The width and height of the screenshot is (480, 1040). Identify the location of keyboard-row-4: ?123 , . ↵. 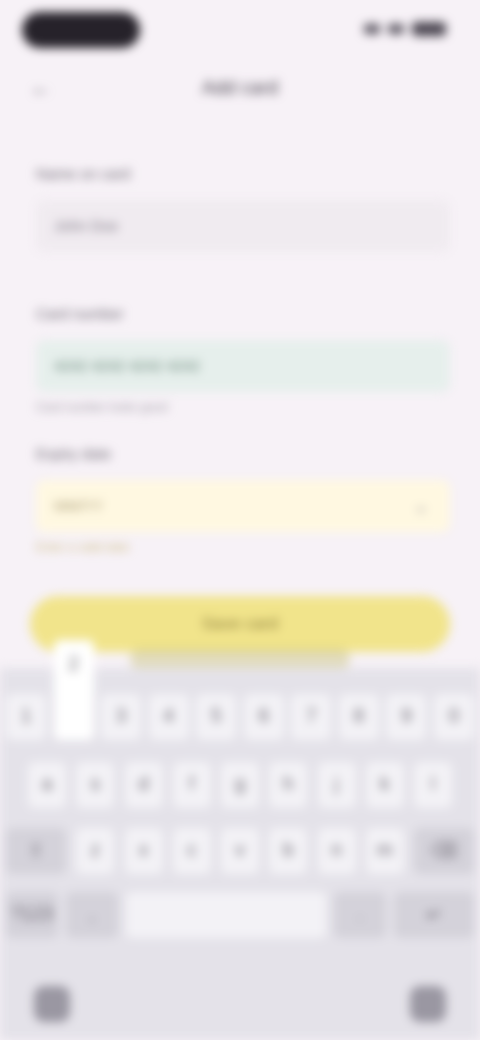
(240, 915).